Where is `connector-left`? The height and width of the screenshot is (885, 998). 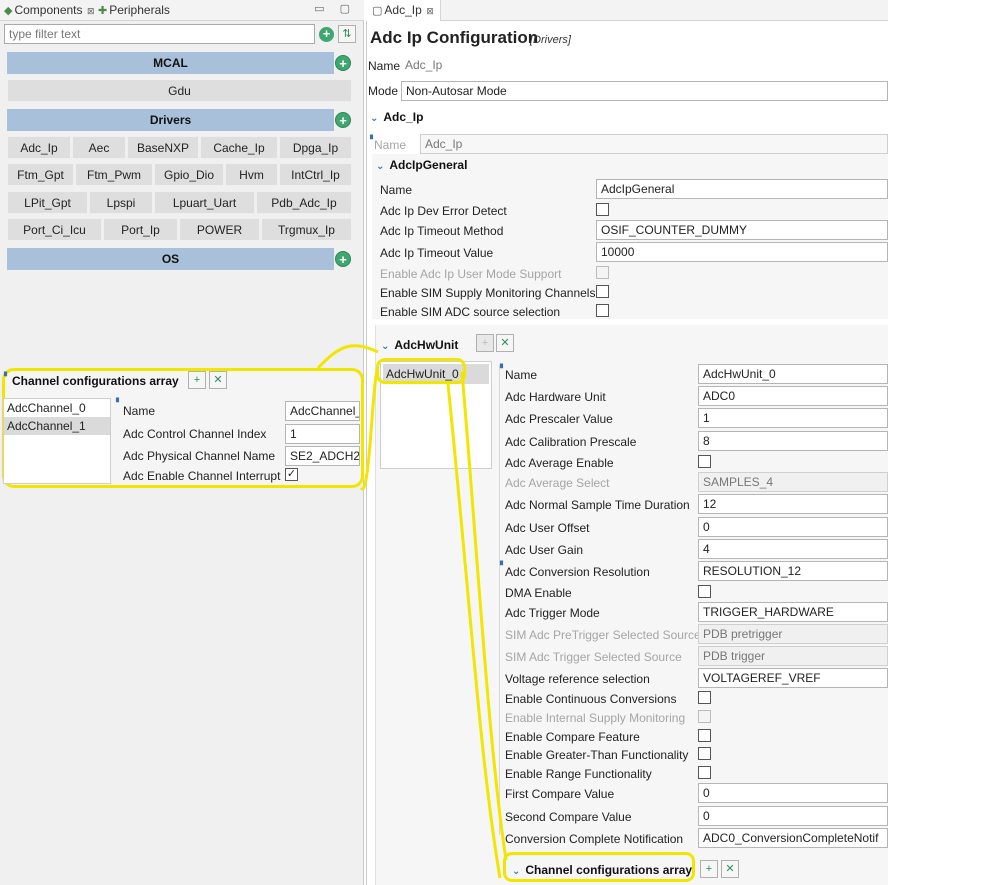
connector-left is located at coordinates (369, 429).